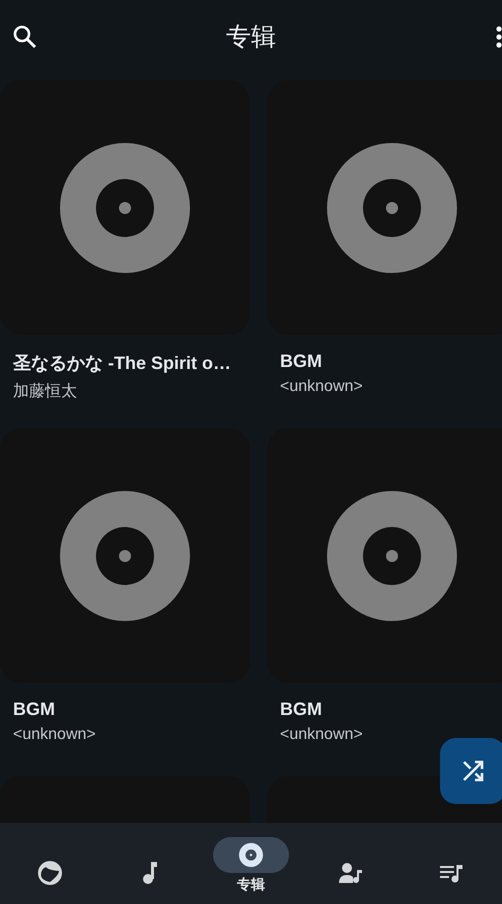 The width and height of the screenshot is (502, 904). I want to click on nav-tab: 专辑, so click(250, 859).